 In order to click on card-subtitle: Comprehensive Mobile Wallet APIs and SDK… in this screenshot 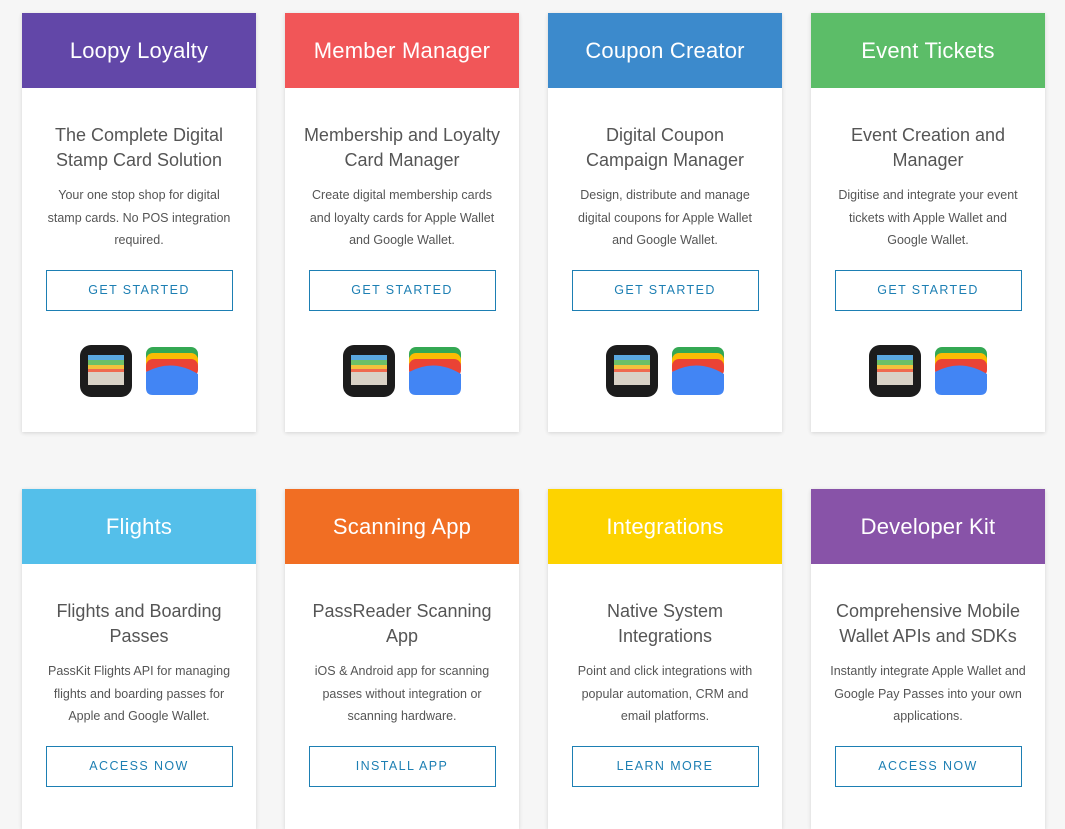, I will do `click(928, 623)`.